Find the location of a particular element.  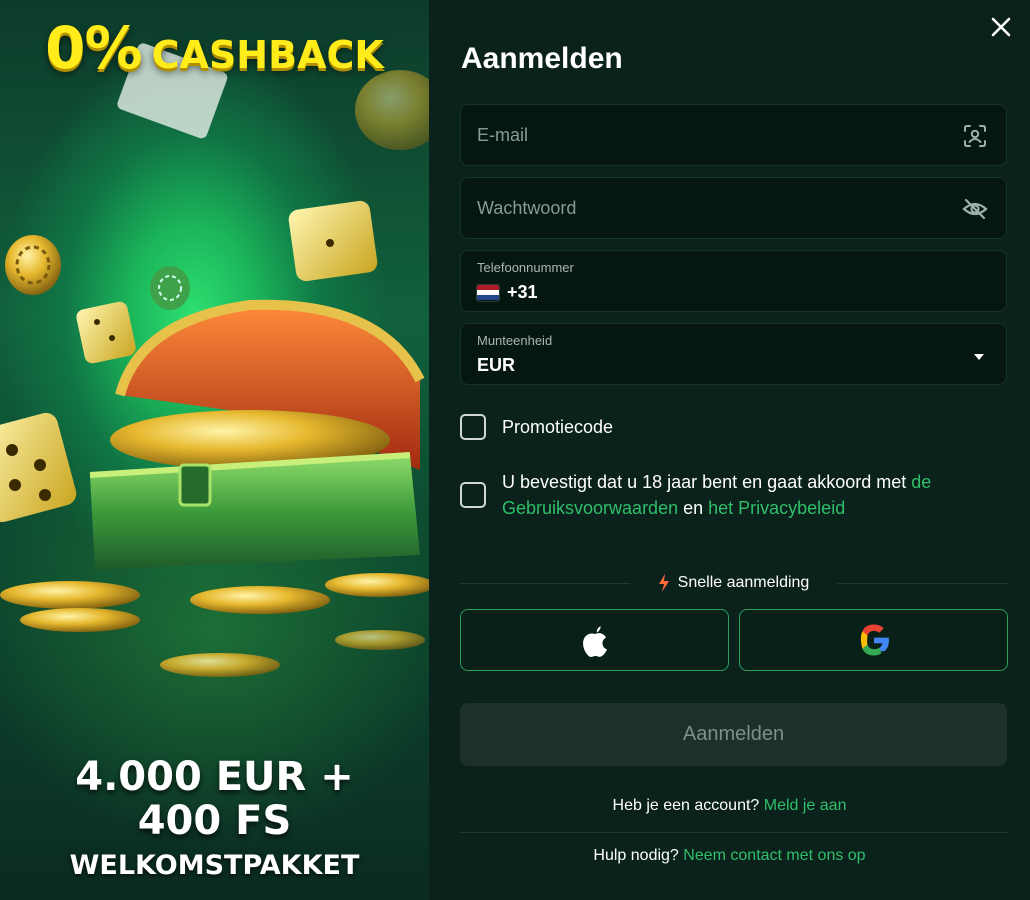

submit-button: Aanmelden is located at coordinates (733, 734).